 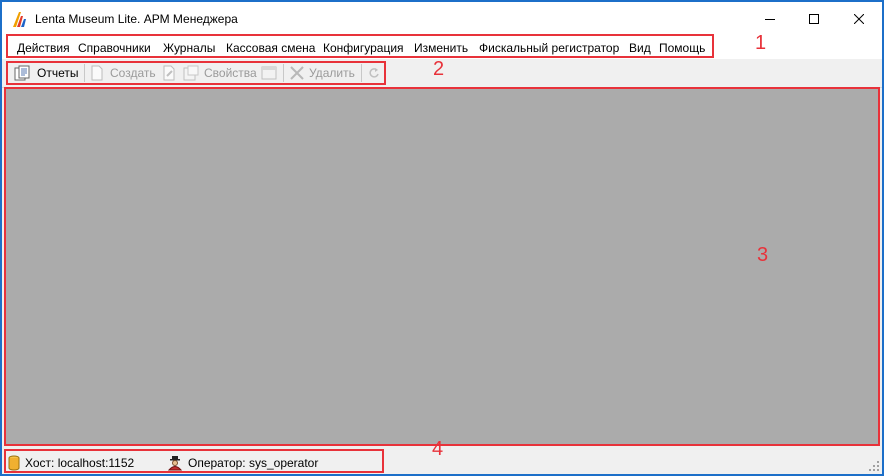 I want to click on title-bar: Lenta Museum Lite. АРМ Менеджера, so click(x=442, y=18).